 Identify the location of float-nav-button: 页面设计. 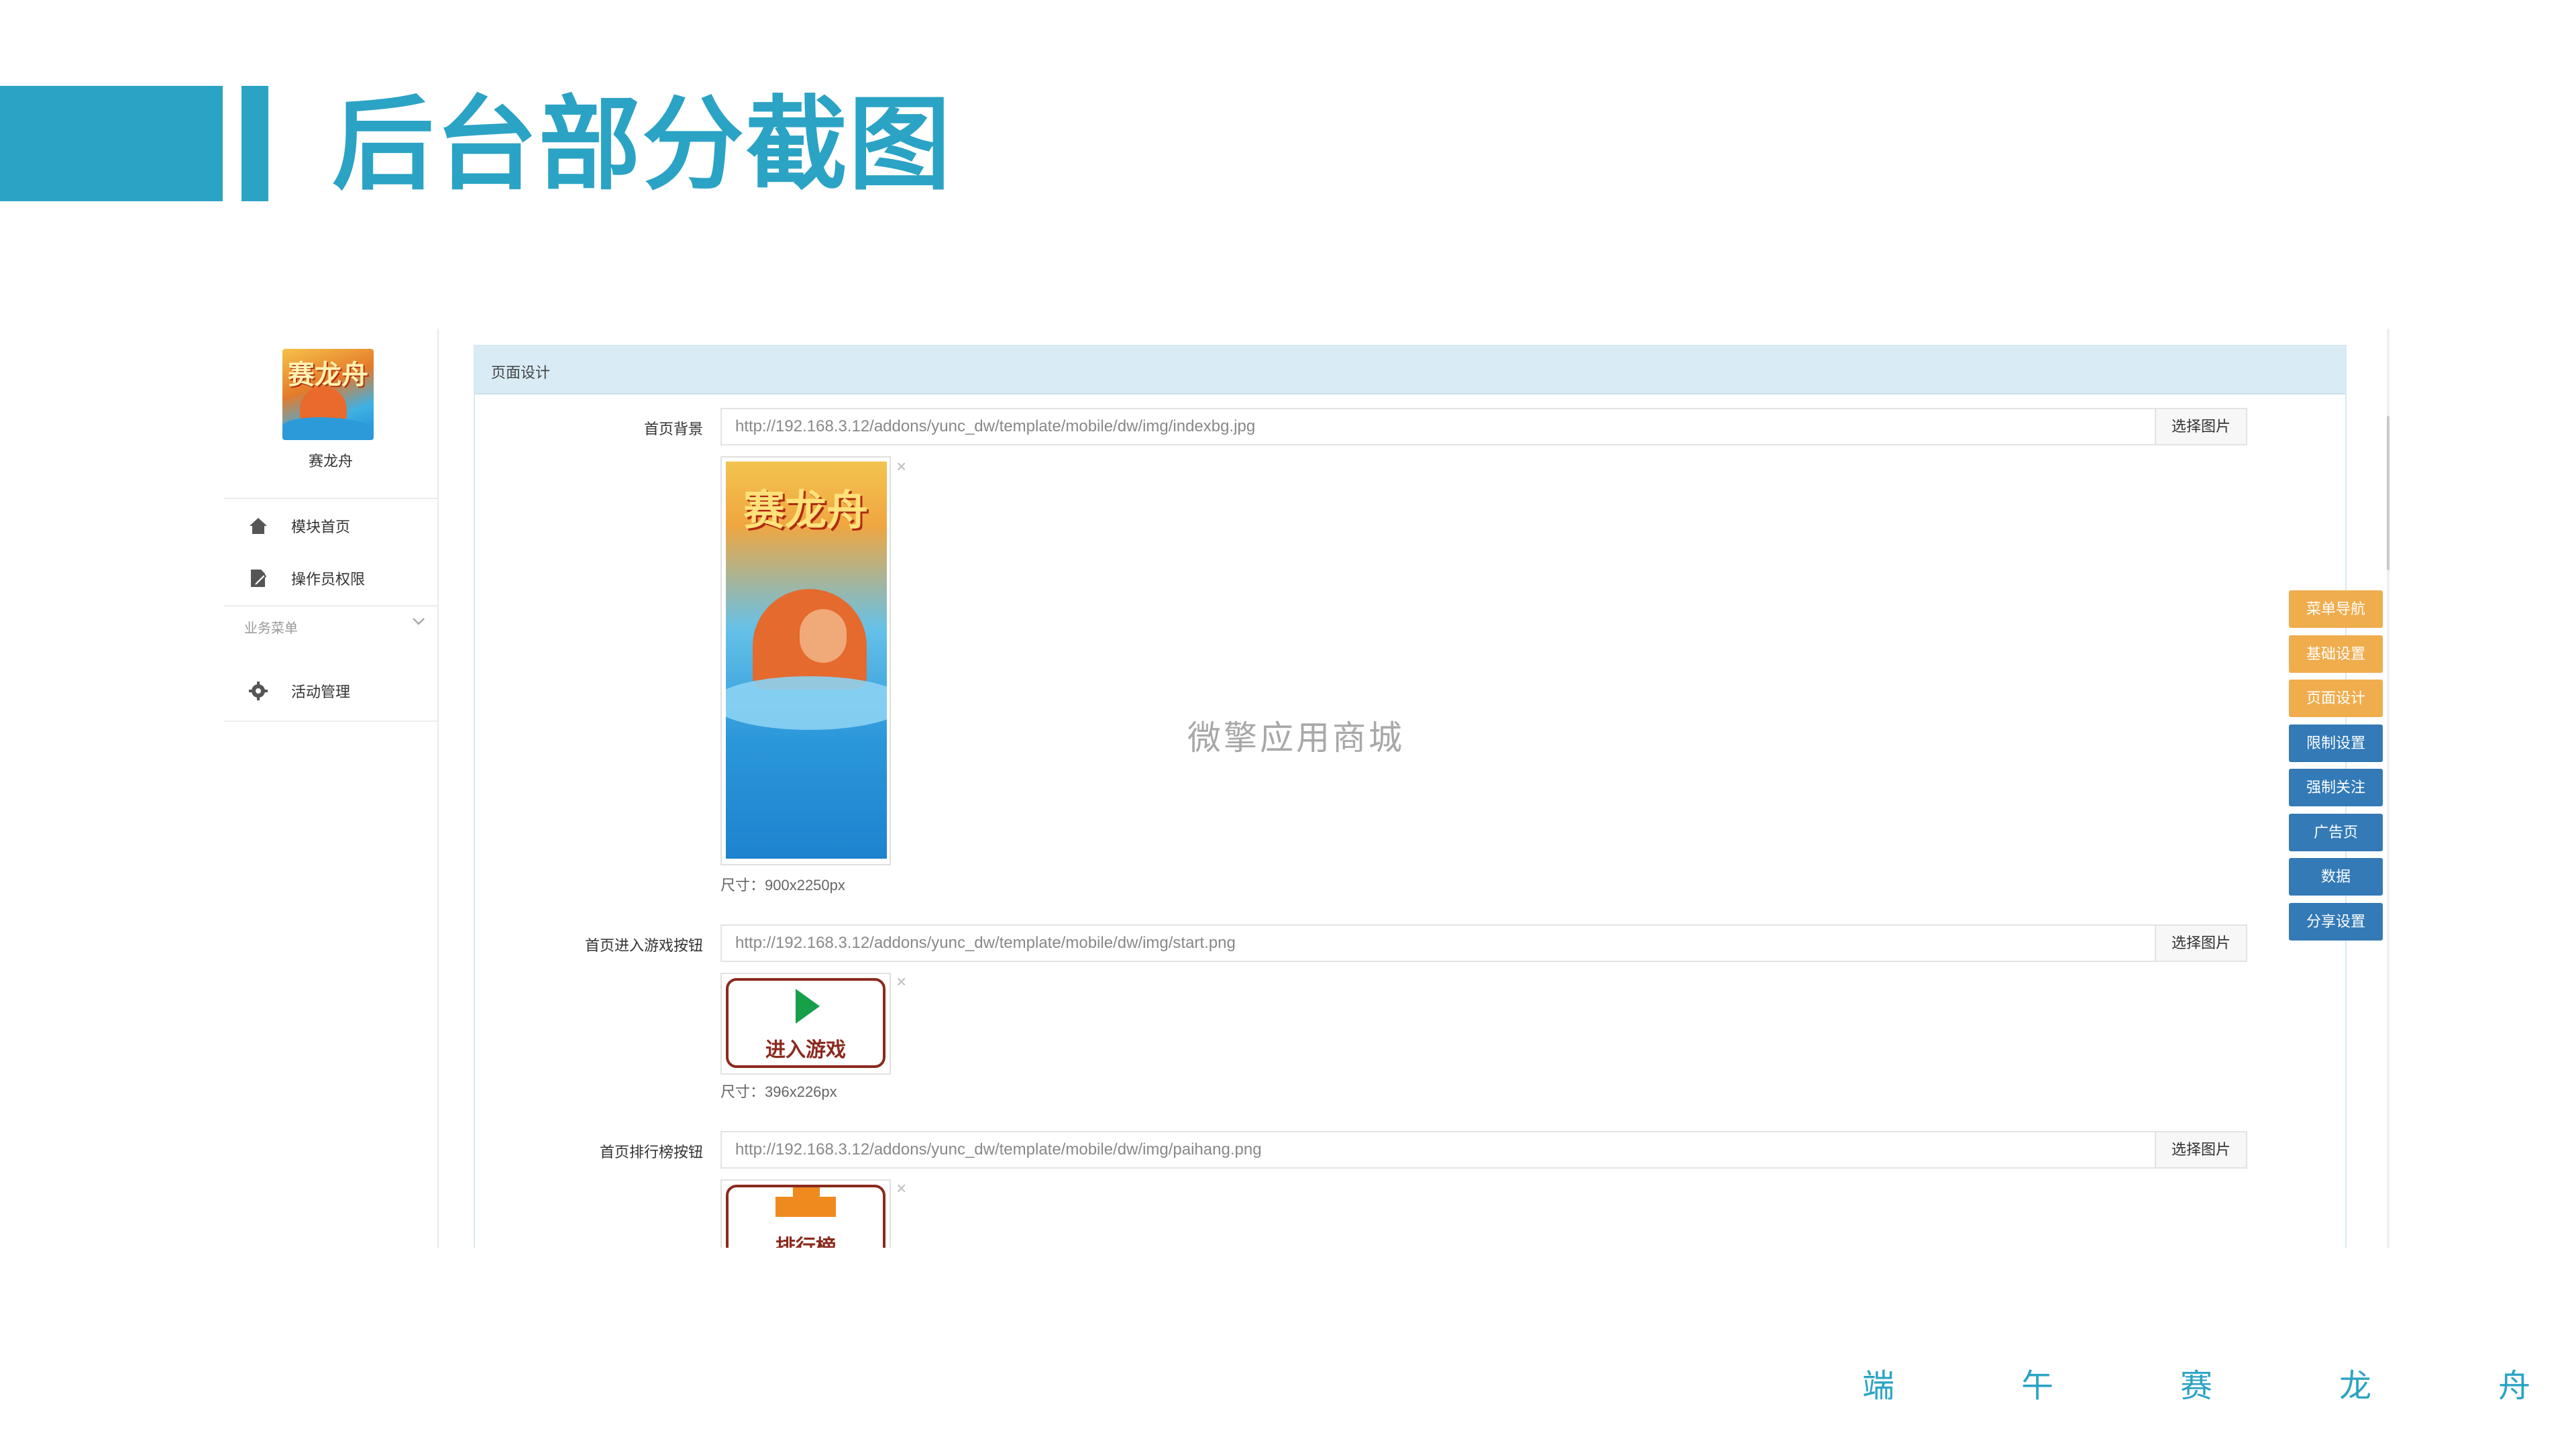
(2336, 698).